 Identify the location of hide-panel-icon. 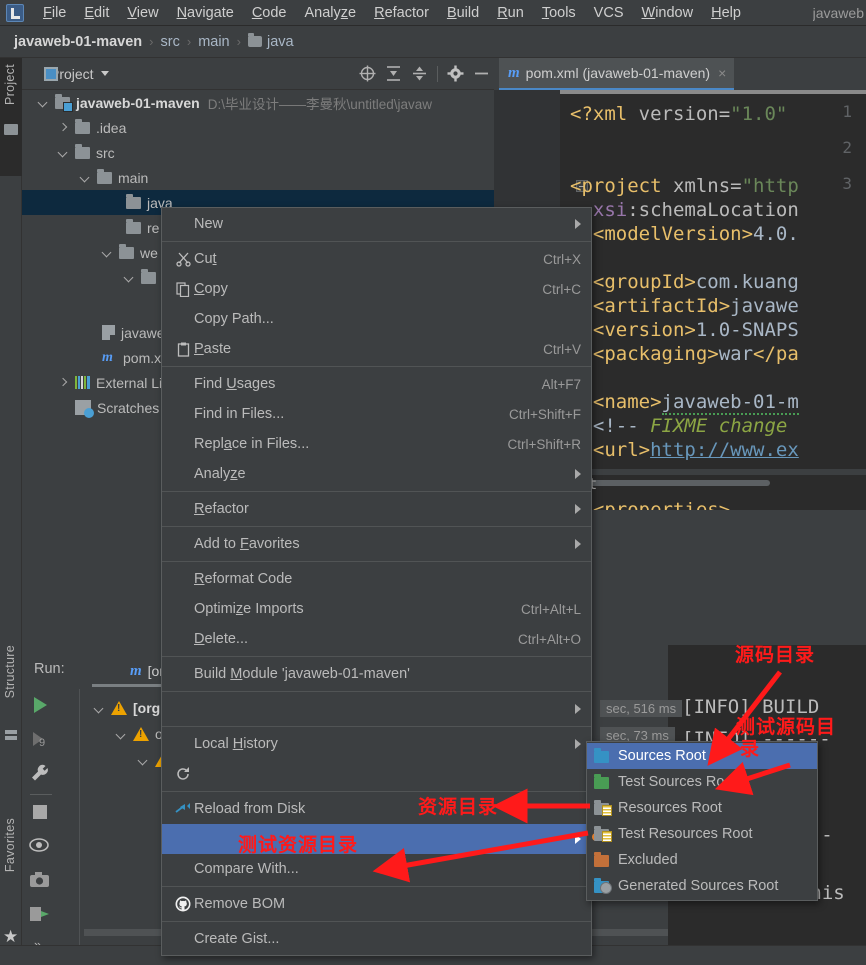
(481, 73).